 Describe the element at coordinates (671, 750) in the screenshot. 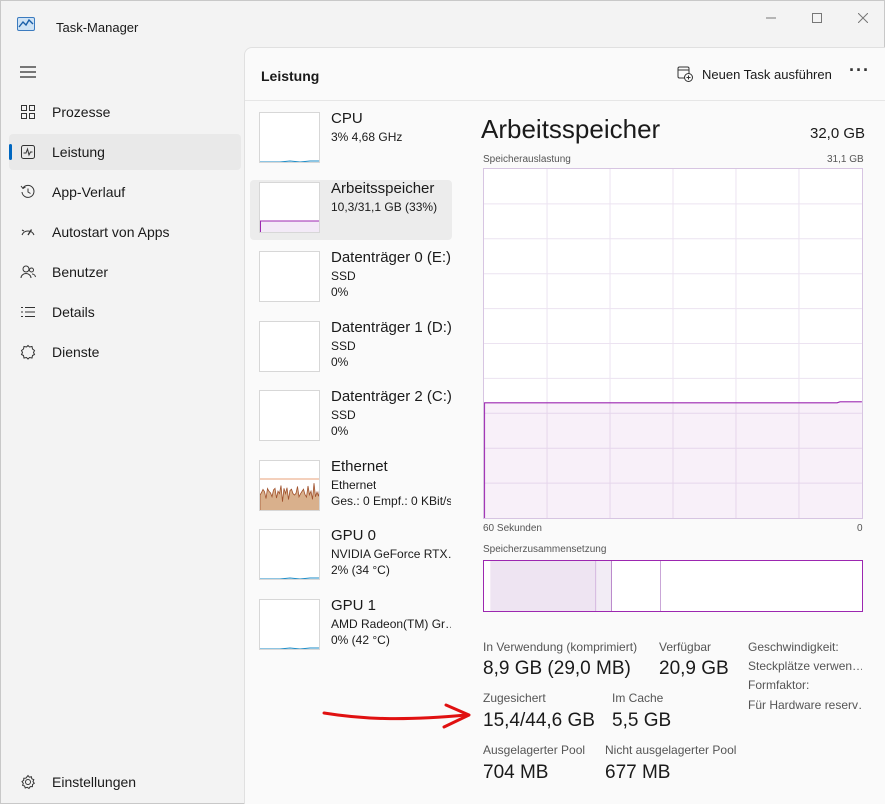

I see `nonpaged-pool-label: Nicht ausgelagerter Pool` at that location.